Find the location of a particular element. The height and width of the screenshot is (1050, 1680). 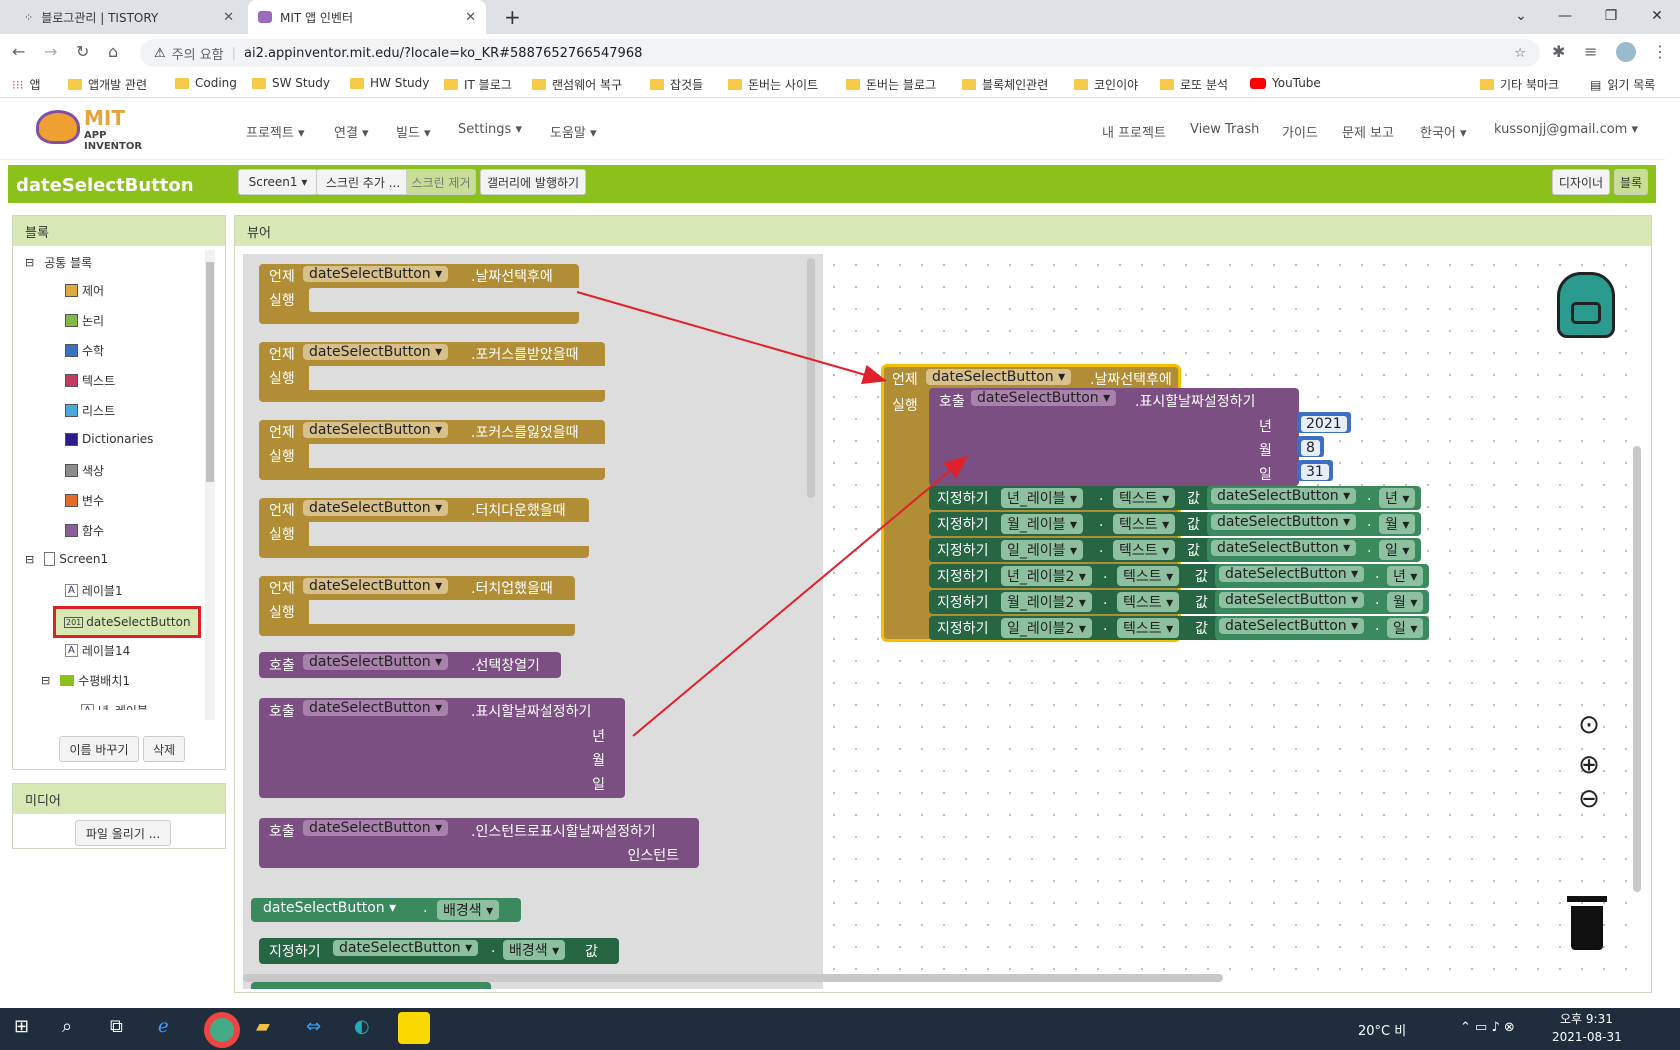

bookmark-other: 기타 북마크 is located at coordinates (1519, 84).